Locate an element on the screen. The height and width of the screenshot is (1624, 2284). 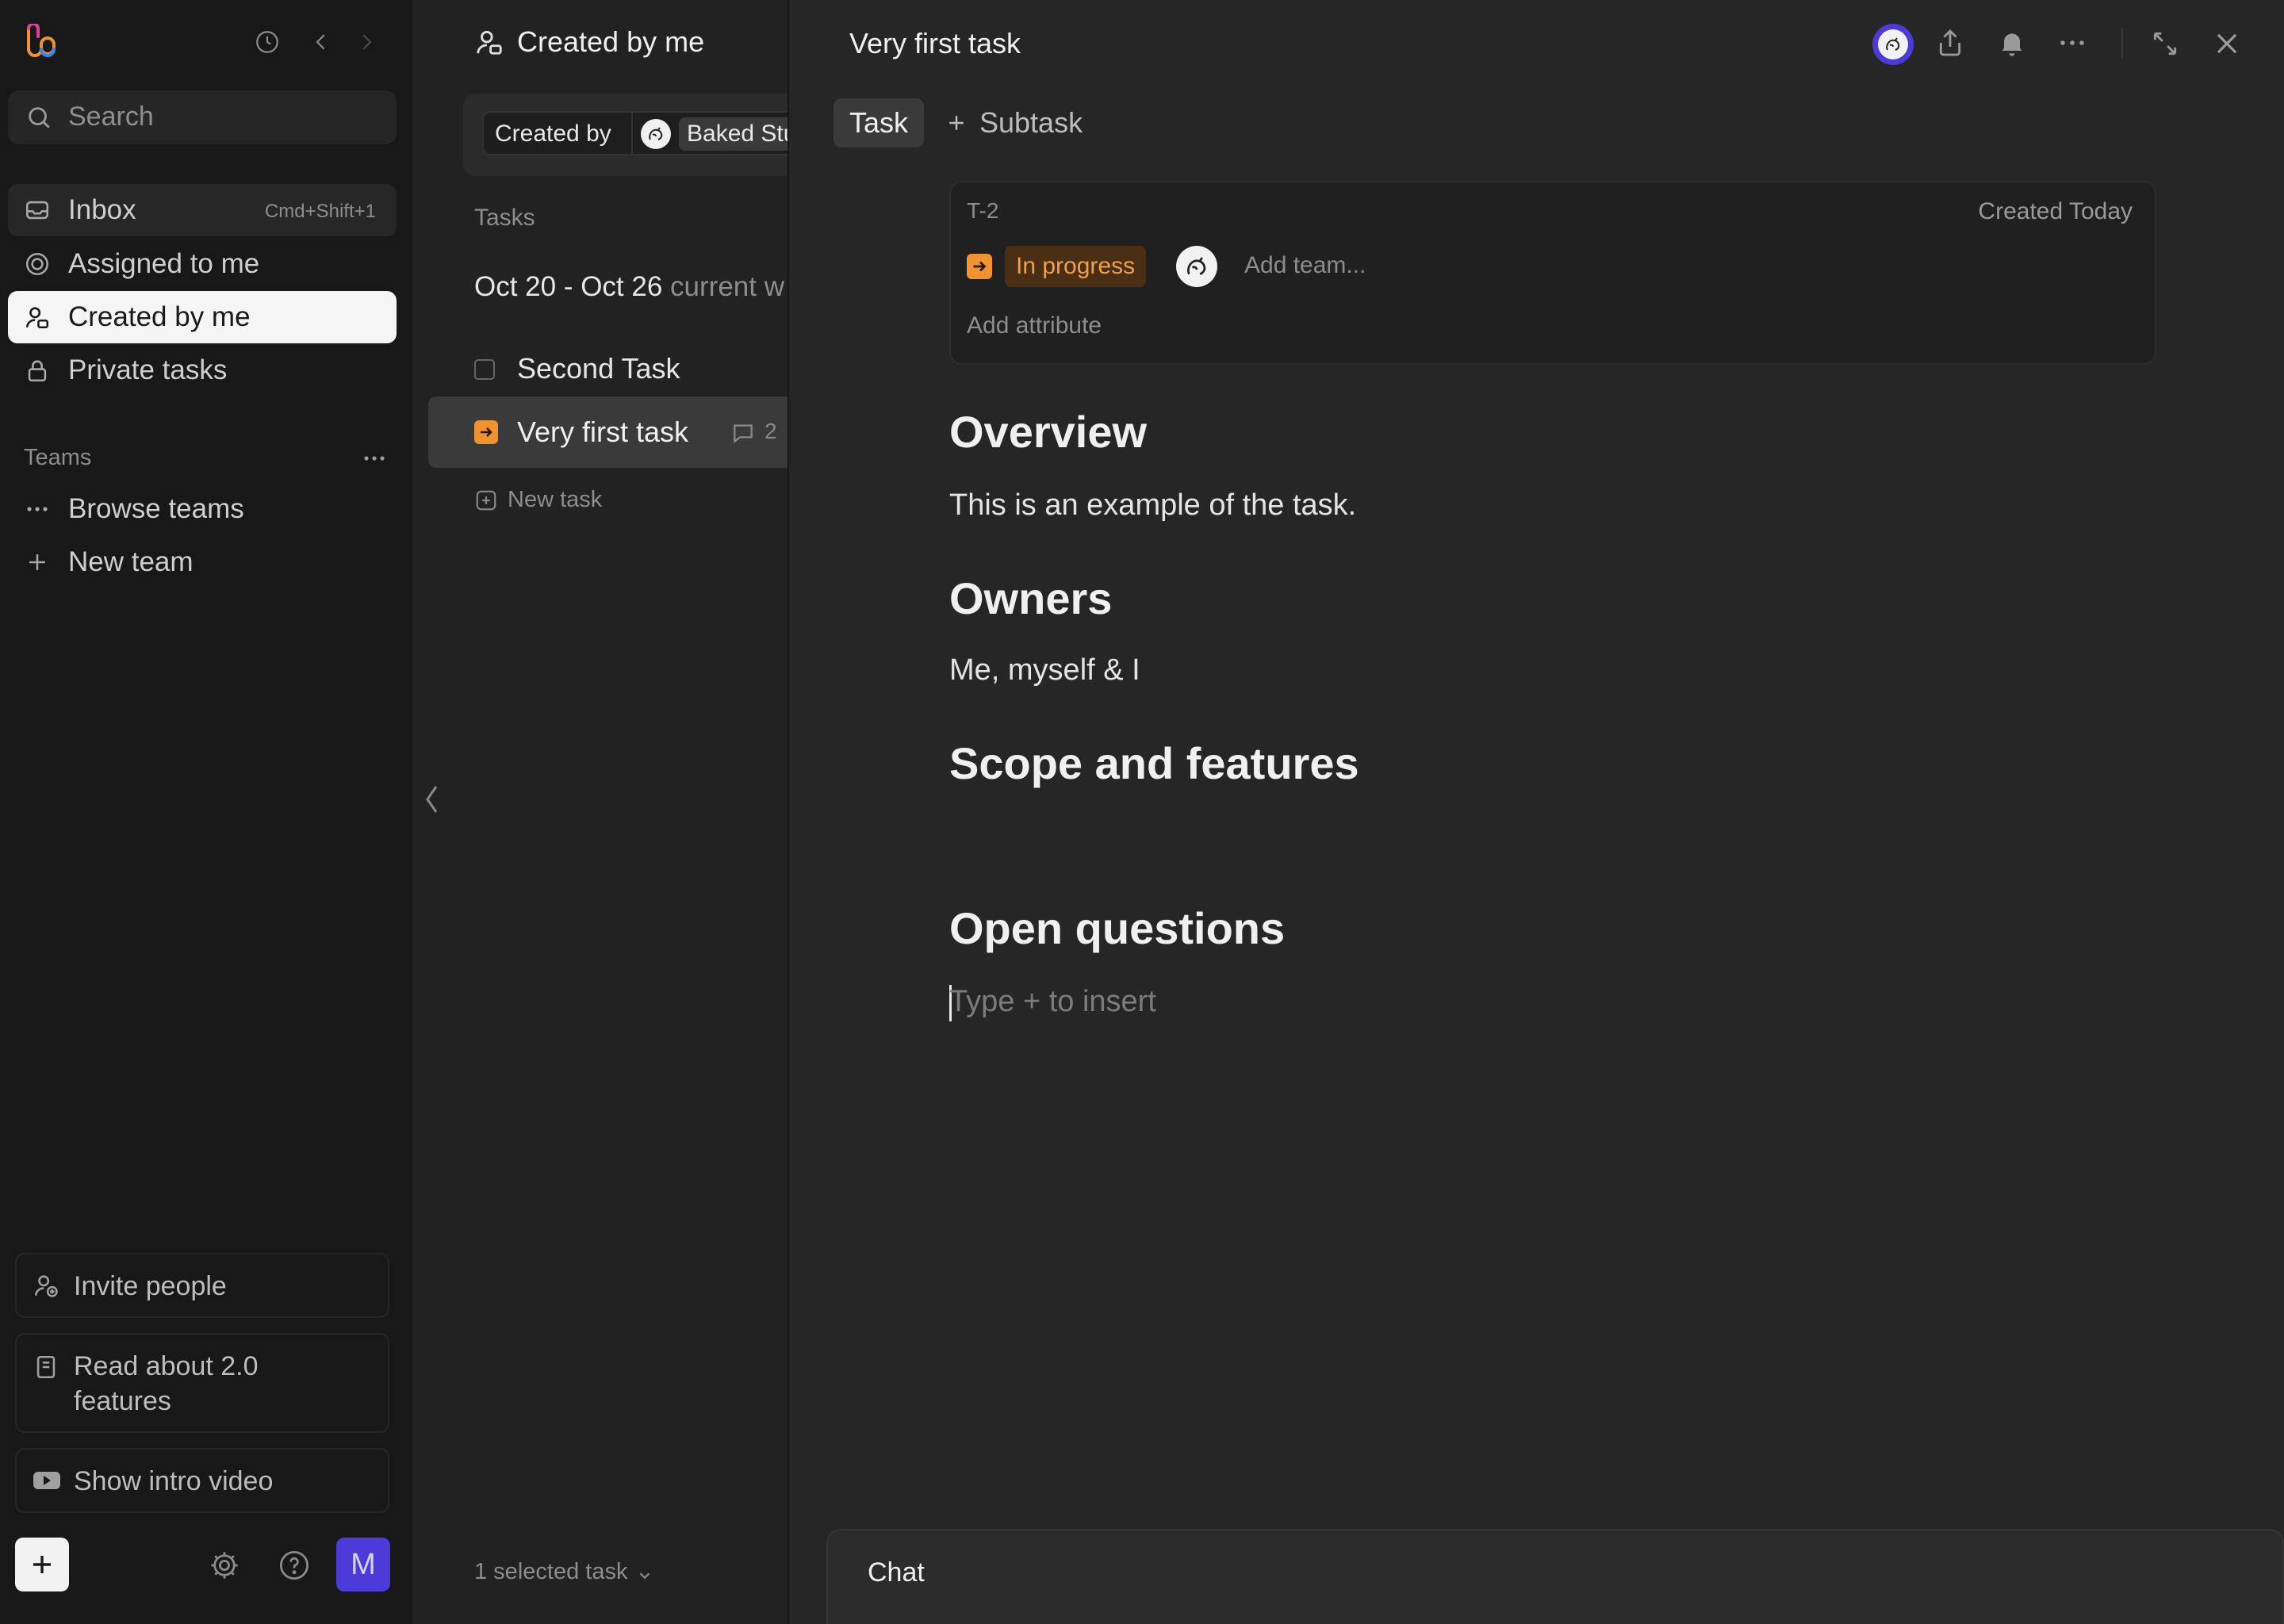
history-icon is located at coordinates (267, 42).